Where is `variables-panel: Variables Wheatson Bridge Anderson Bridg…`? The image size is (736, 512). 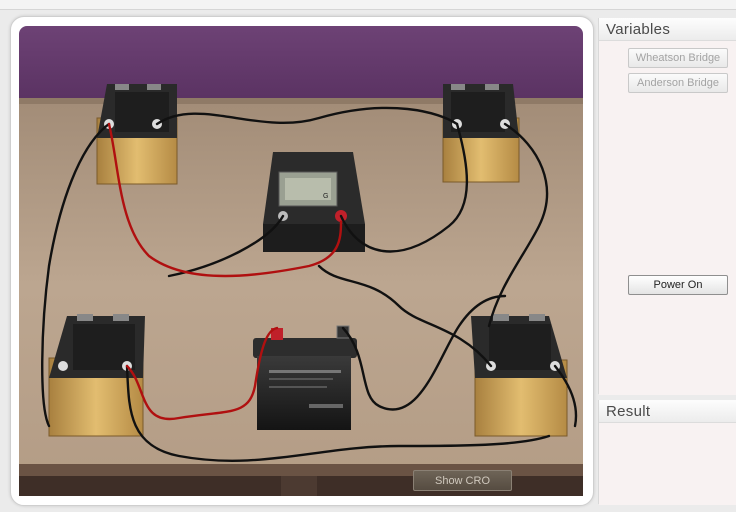
variables-panel: Variables Wheatson Bridge Anderson Bridg… is located at coordinates (667, 206).